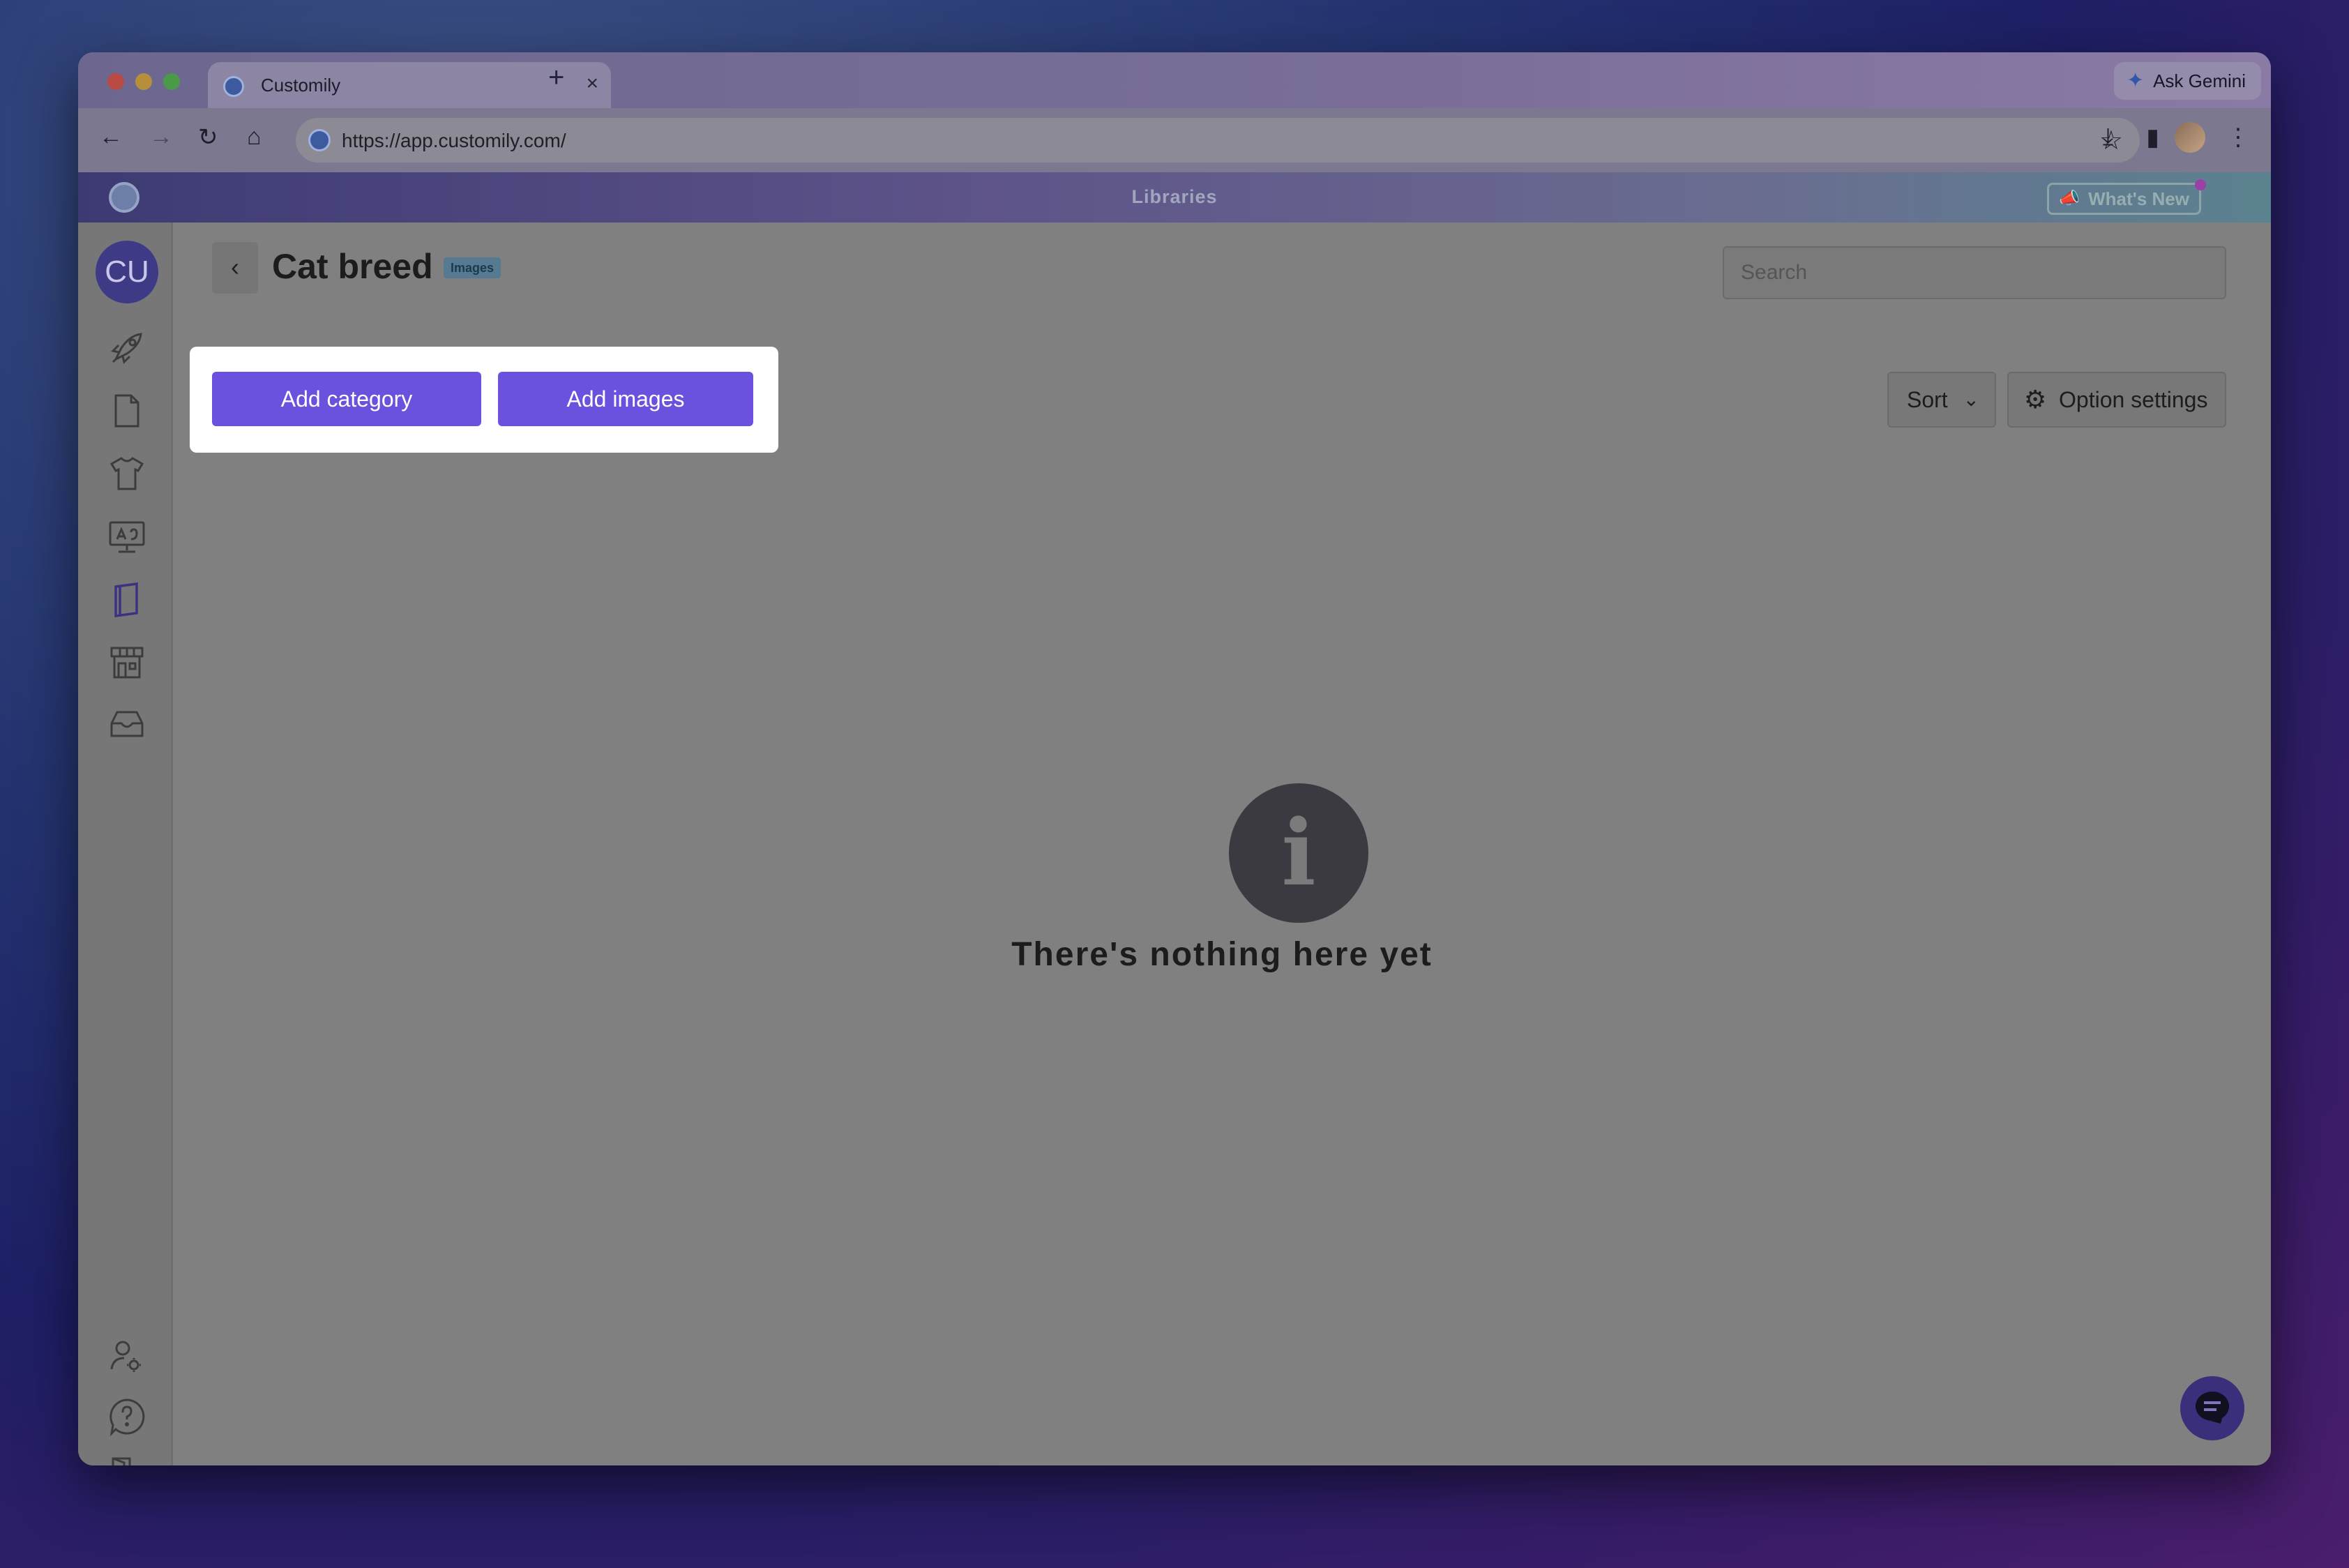 The image size is (2349, 1568). Describe the element at coordinates (1218, 140) in the screenshot. I see `address-bar: https://app.customily.com/ ☆` at that location.